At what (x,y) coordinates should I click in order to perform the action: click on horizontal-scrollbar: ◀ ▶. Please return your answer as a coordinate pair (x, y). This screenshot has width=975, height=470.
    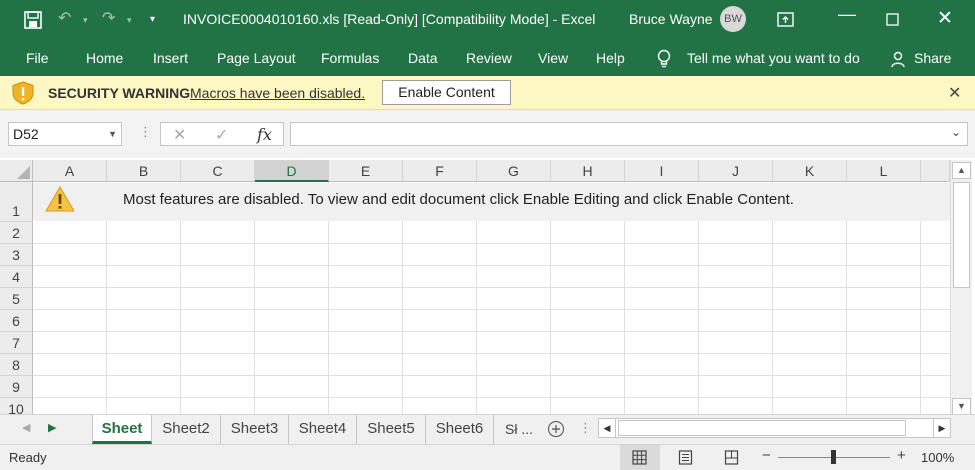
    Looking at the image, I should click on (774, 428).